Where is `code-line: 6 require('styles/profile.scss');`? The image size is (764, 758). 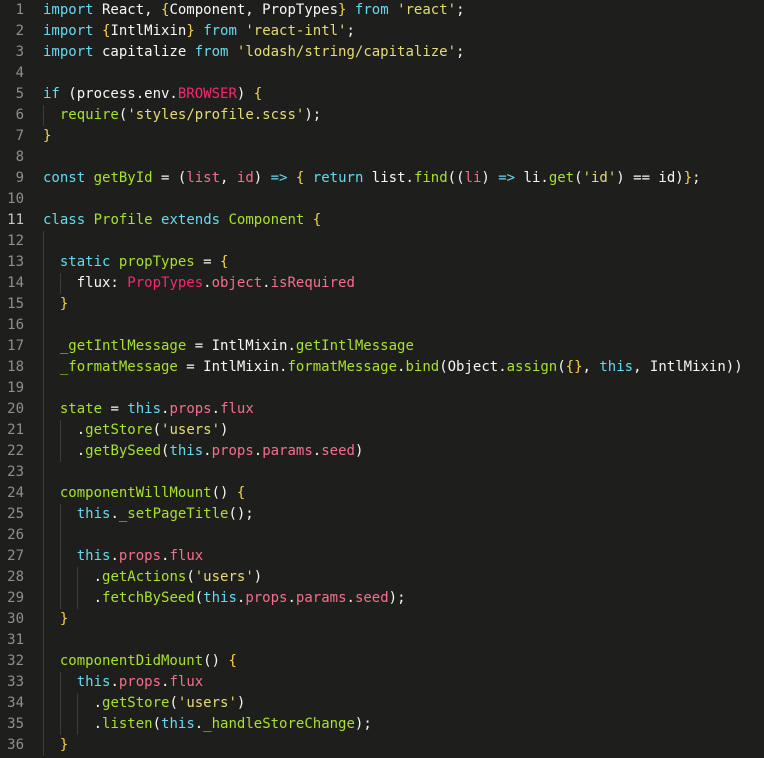 code-line: 6 require('styles/profile.scss'); is located at coordinates (382, 115).